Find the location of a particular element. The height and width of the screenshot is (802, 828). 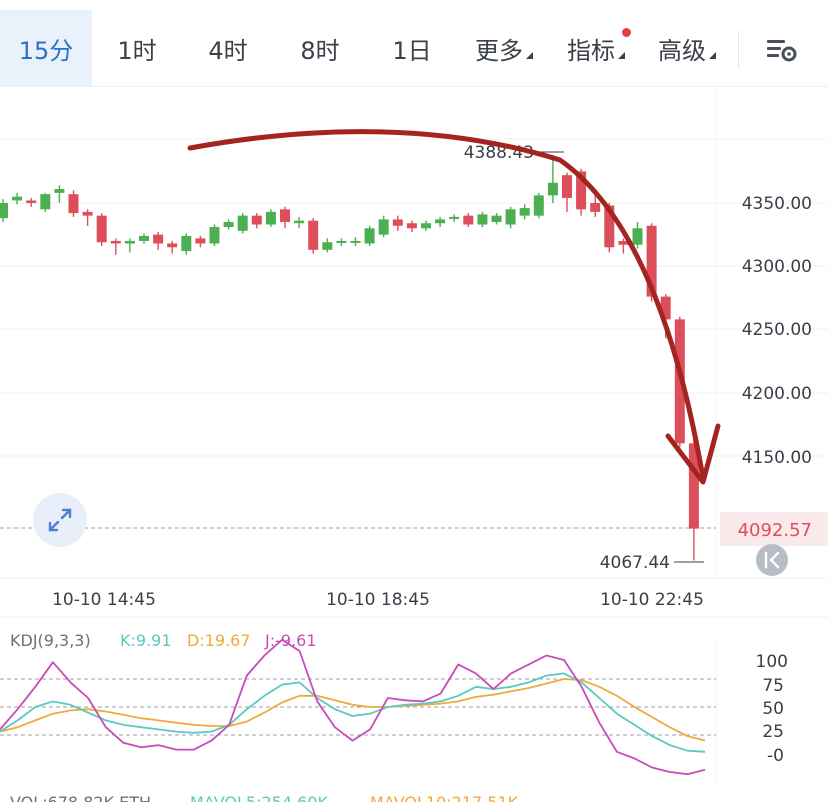

expand-button is located at coordinates (60, 520).